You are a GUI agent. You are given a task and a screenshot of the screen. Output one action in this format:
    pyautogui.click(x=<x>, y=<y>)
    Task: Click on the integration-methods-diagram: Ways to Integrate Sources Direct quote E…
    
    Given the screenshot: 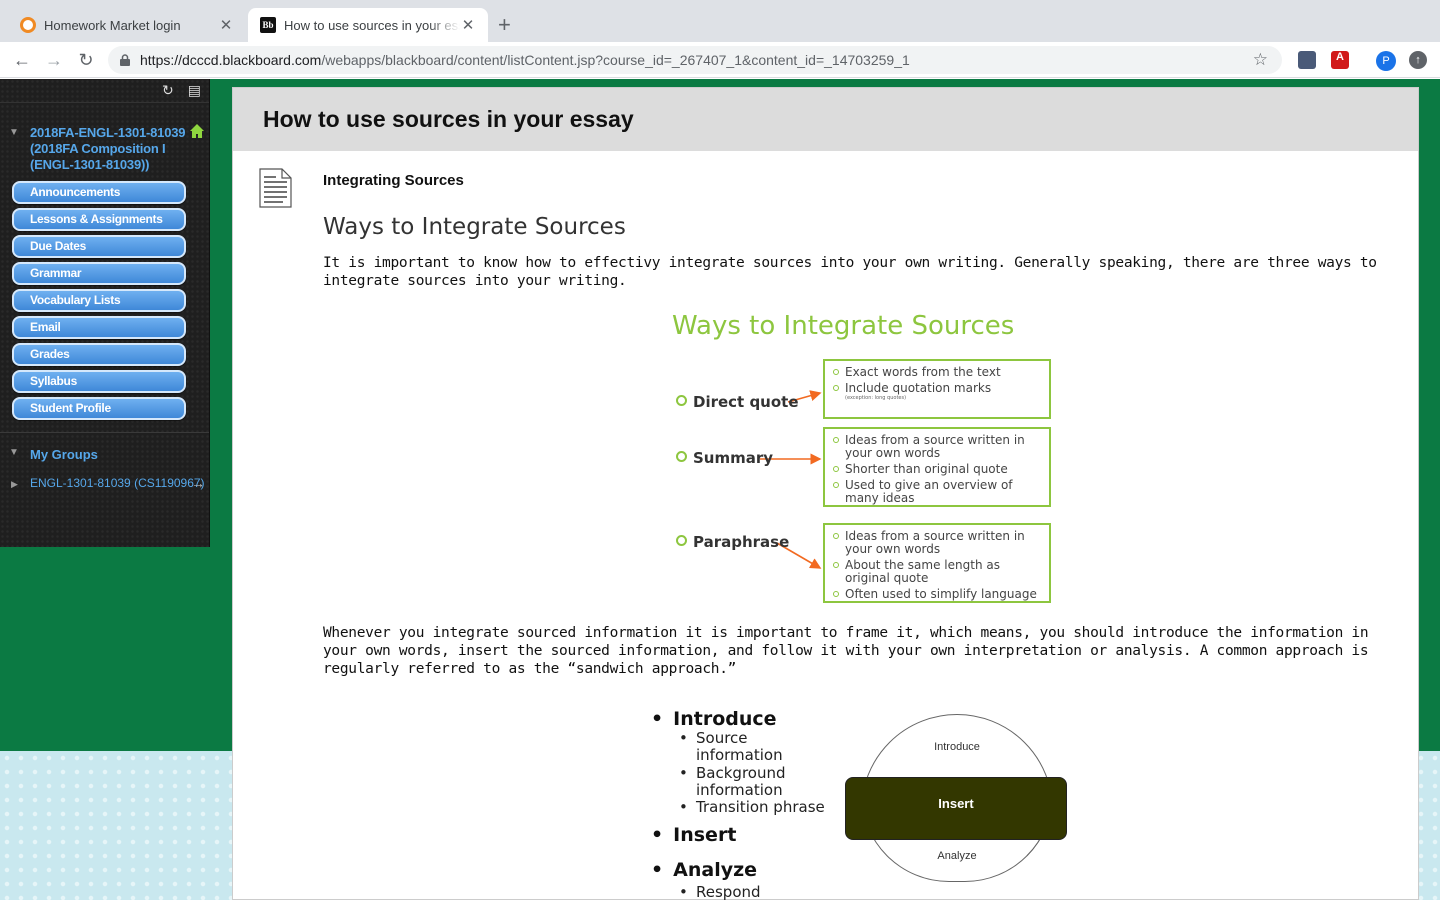 What is the action you would take?
    pyautogui.click(x=863, y=461)
    